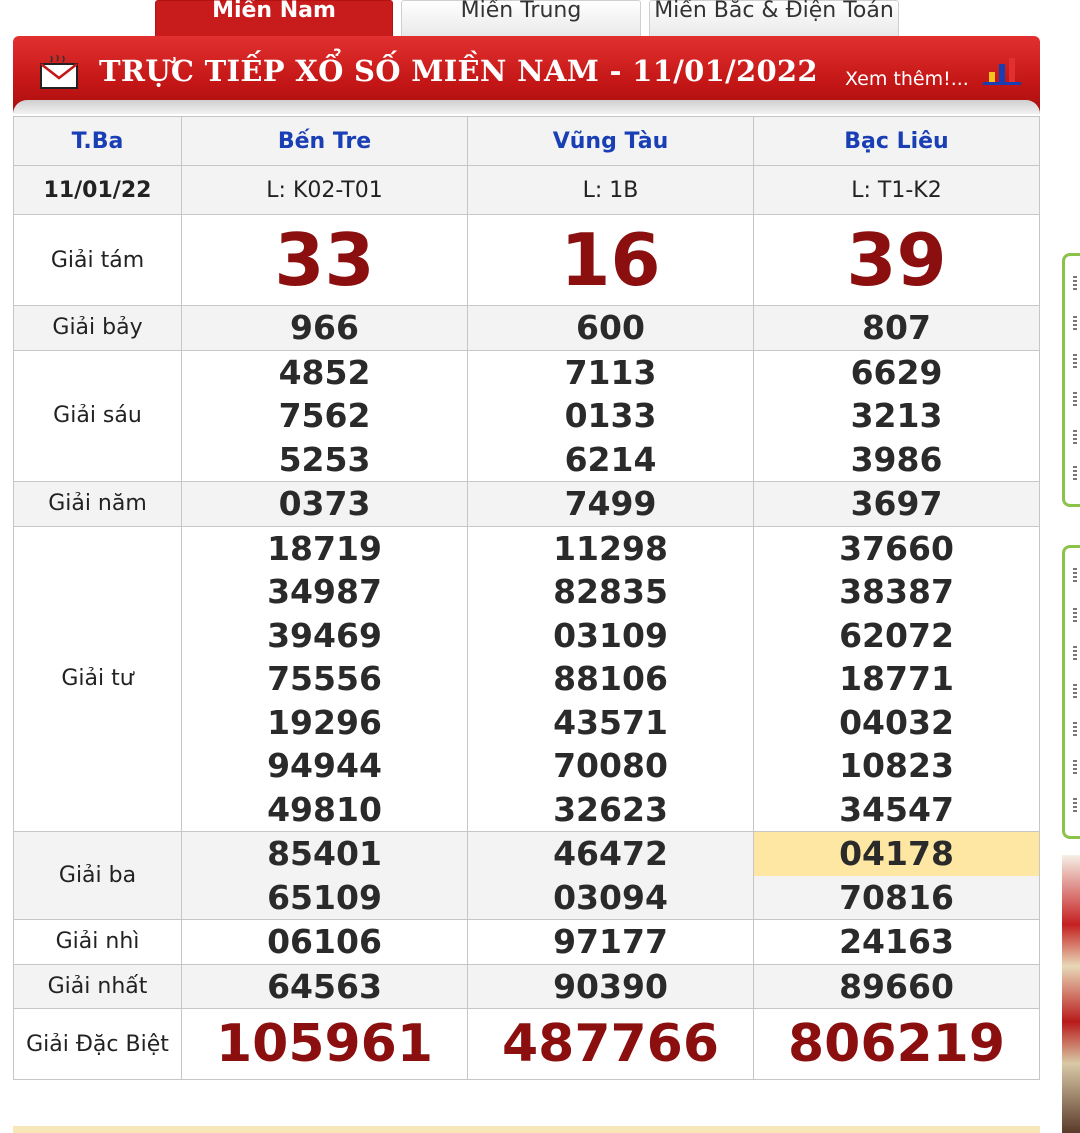 The width and height of the screenshot is (1080, 1133). I want to click on result-number-text: 11298, so click(610, 548).